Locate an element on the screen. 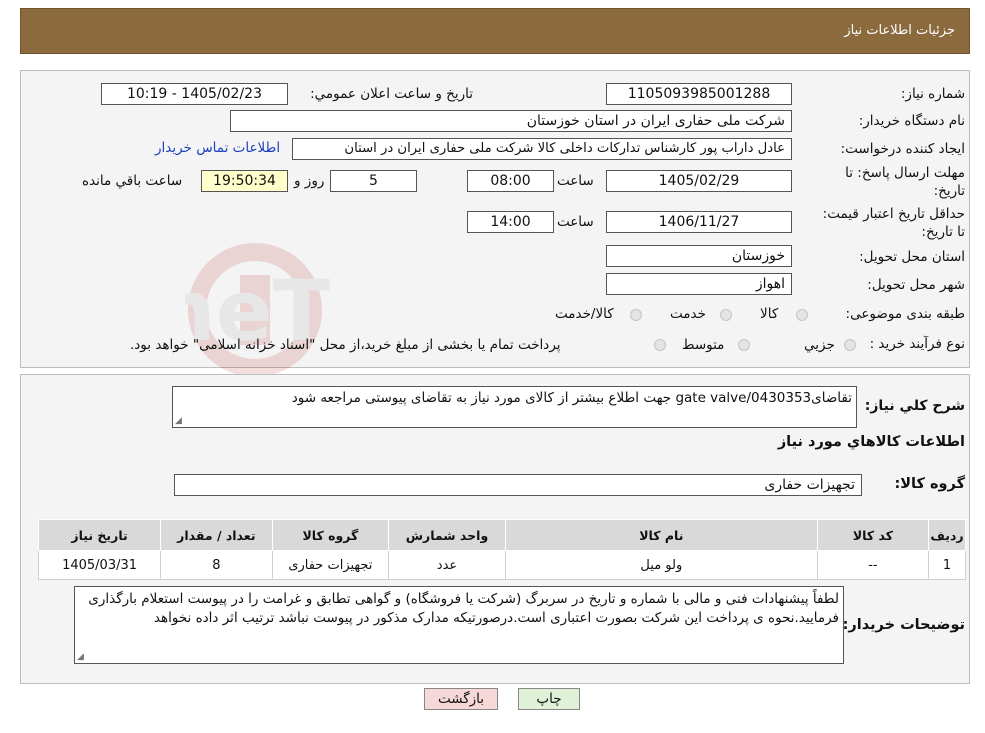  category-radio-service is located at coordinates (726, 315).